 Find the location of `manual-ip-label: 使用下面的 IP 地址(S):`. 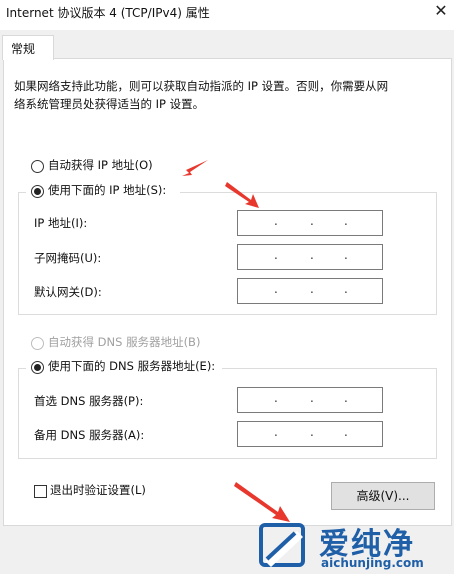

manual-ip-label: 使用下面的 IP 地址(S): is located at coordinates (107, 190).